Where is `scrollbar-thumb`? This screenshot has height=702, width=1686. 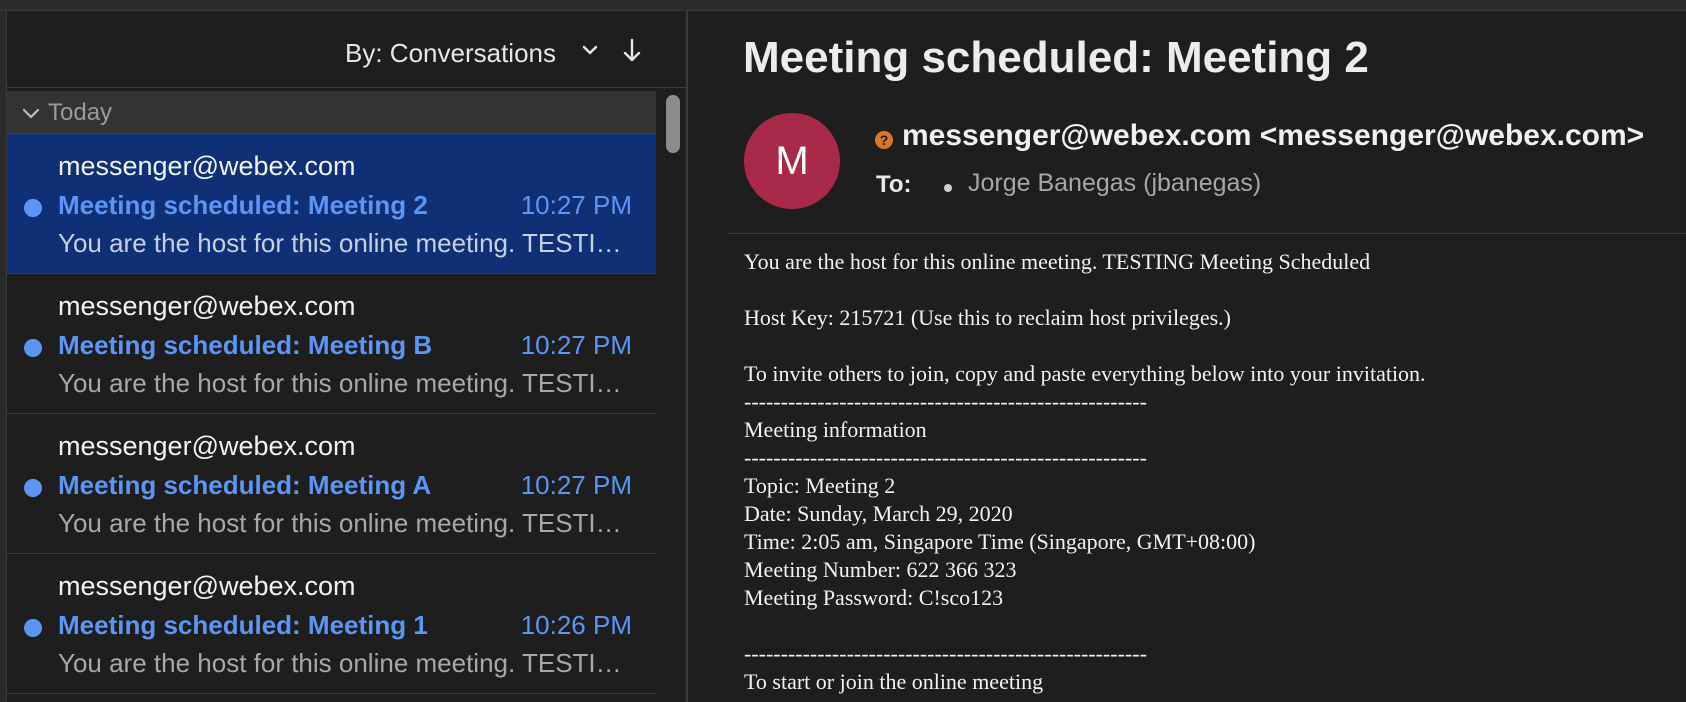 scrollbar-thumb is located at coordinates (673, 124).